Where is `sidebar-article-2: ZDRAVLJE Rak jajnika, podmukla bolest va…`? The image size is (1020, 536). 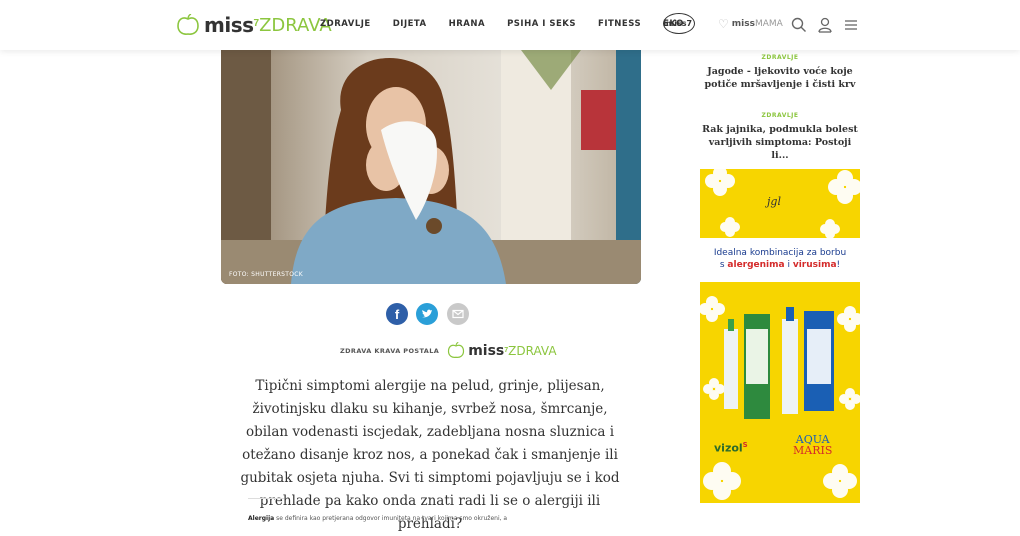 sidebar-article-2: ZDRAVLJE Rak jajnika, podmukla bolest va… is located at coordinates (780, 137).